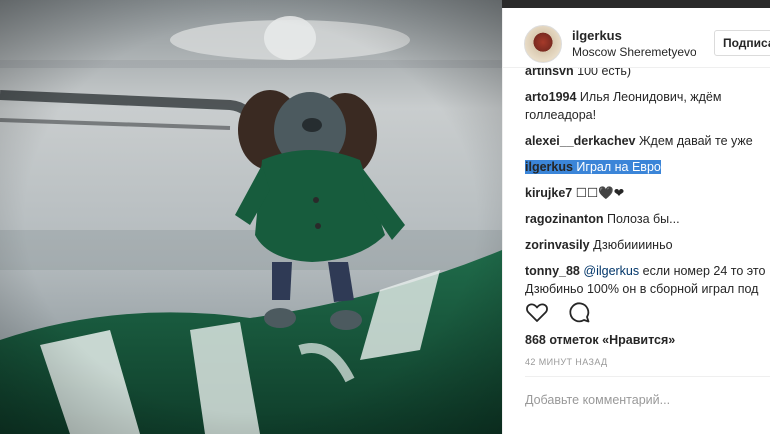 This screenshot has width=770, height=434. Describe the element at coordinates (633, 245) in the screenshot. I see `comment-text: Дзюбииииньо` at that location.